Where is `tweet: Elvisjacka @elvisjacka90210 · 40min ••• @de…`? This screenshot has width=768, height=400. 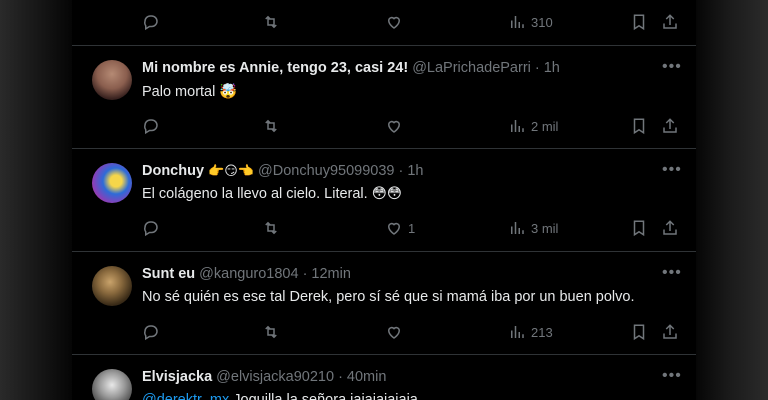 tweet: Elvisjacka @elvisjacka90210 · 40min ••• @de… is located at coordinates (384, 377).